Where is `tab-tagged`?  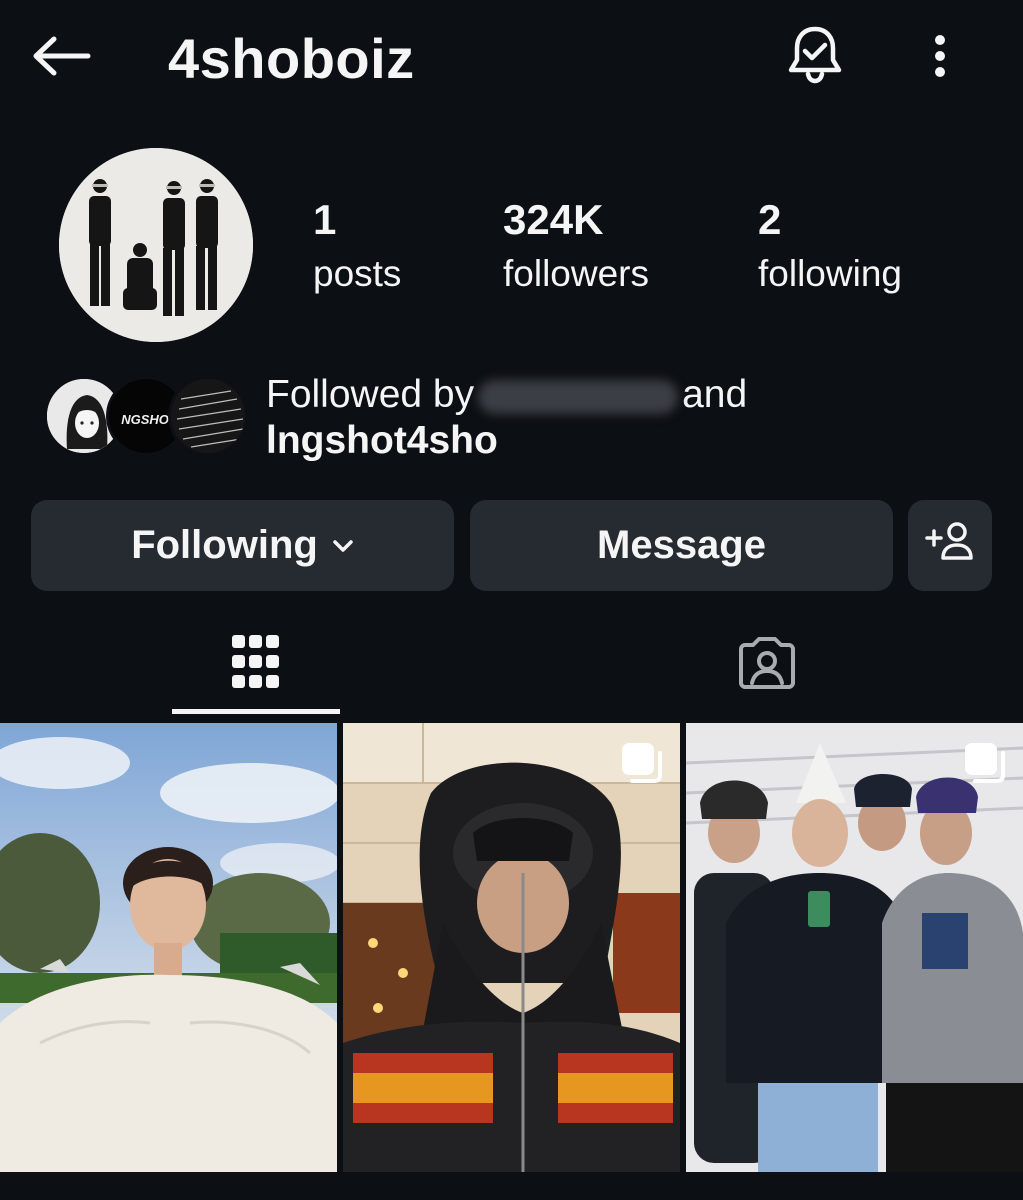
tab-tagged is located at coordinates (767, 664).